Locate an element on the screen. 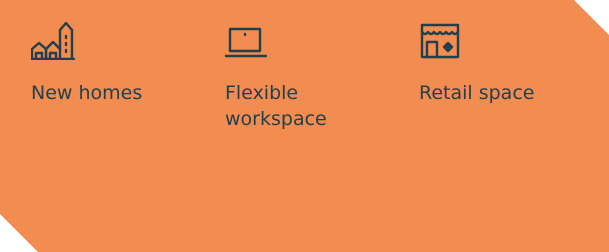  feature-new-homes: New homes is located at coordinates (116, 64).